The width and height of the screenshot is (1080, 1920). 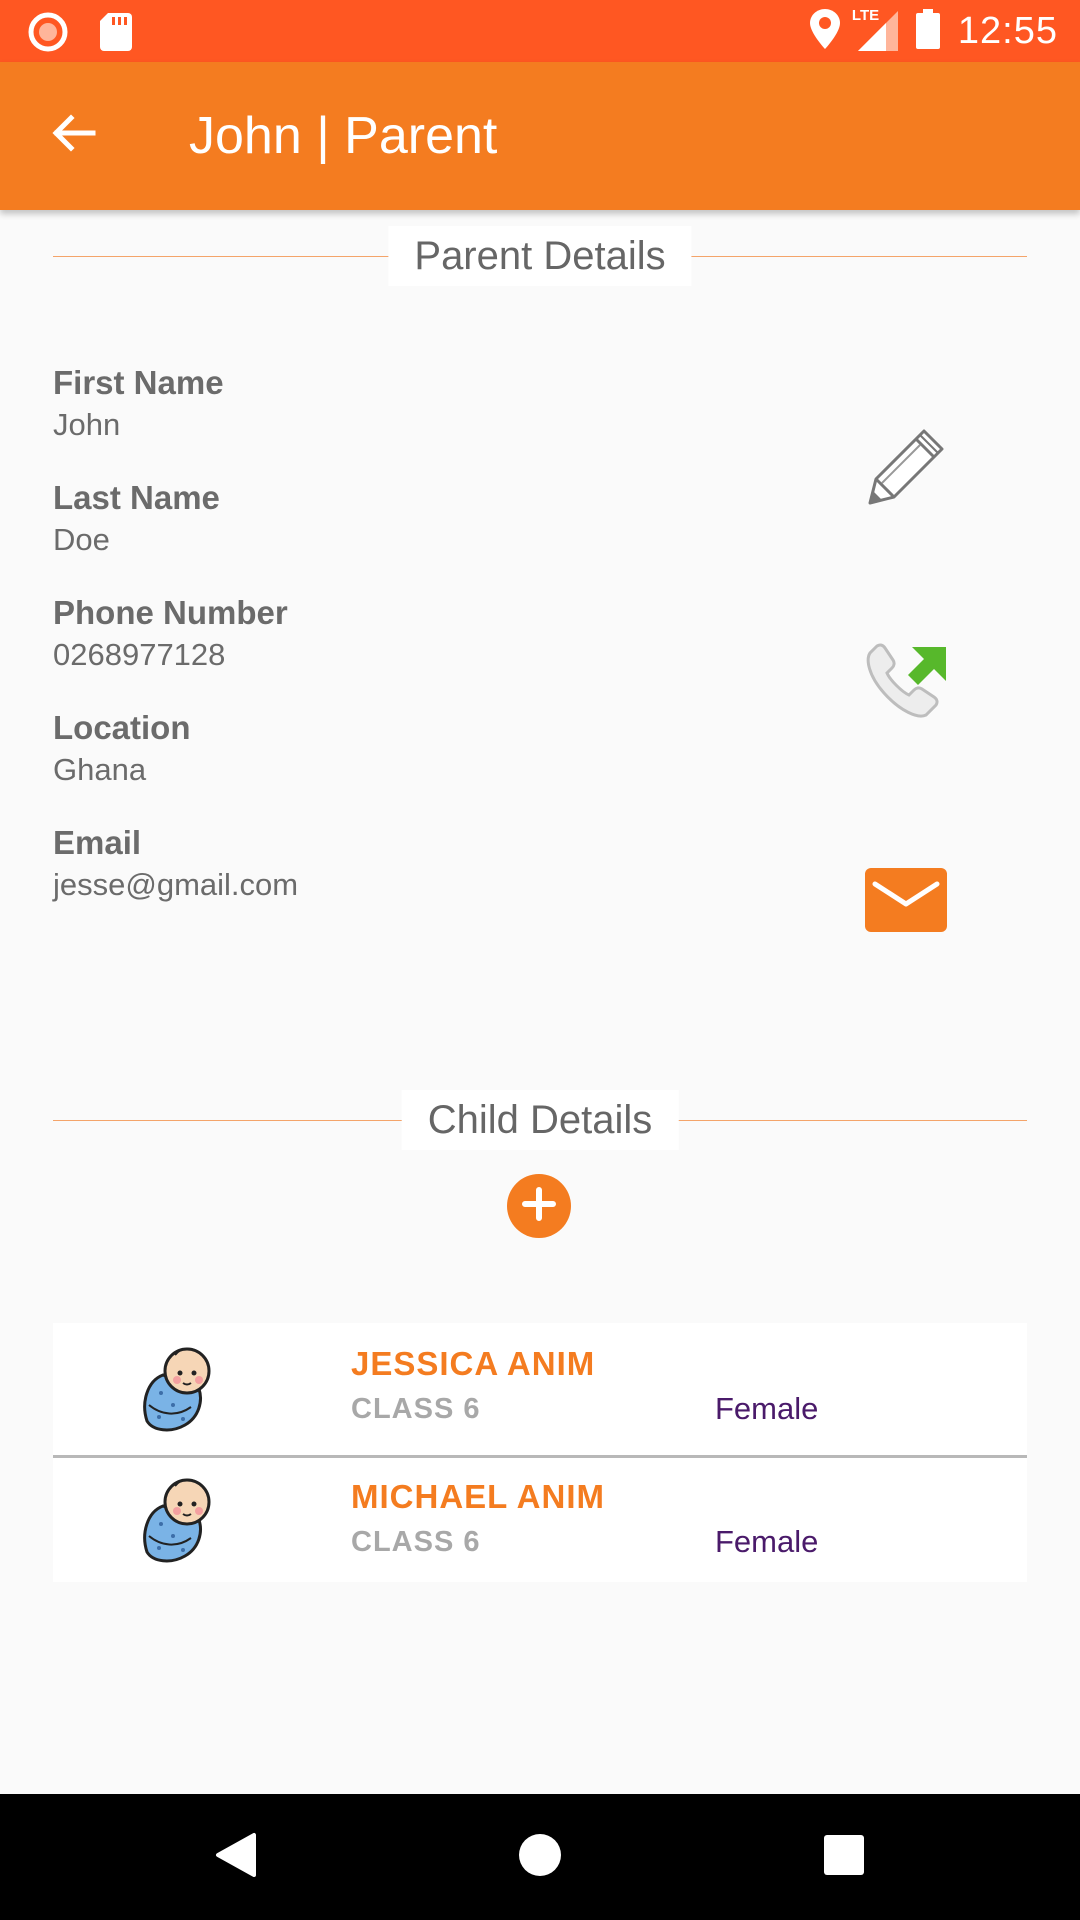 I want to click on child-details-heading: Child Details, so click(x=540, y=1120).